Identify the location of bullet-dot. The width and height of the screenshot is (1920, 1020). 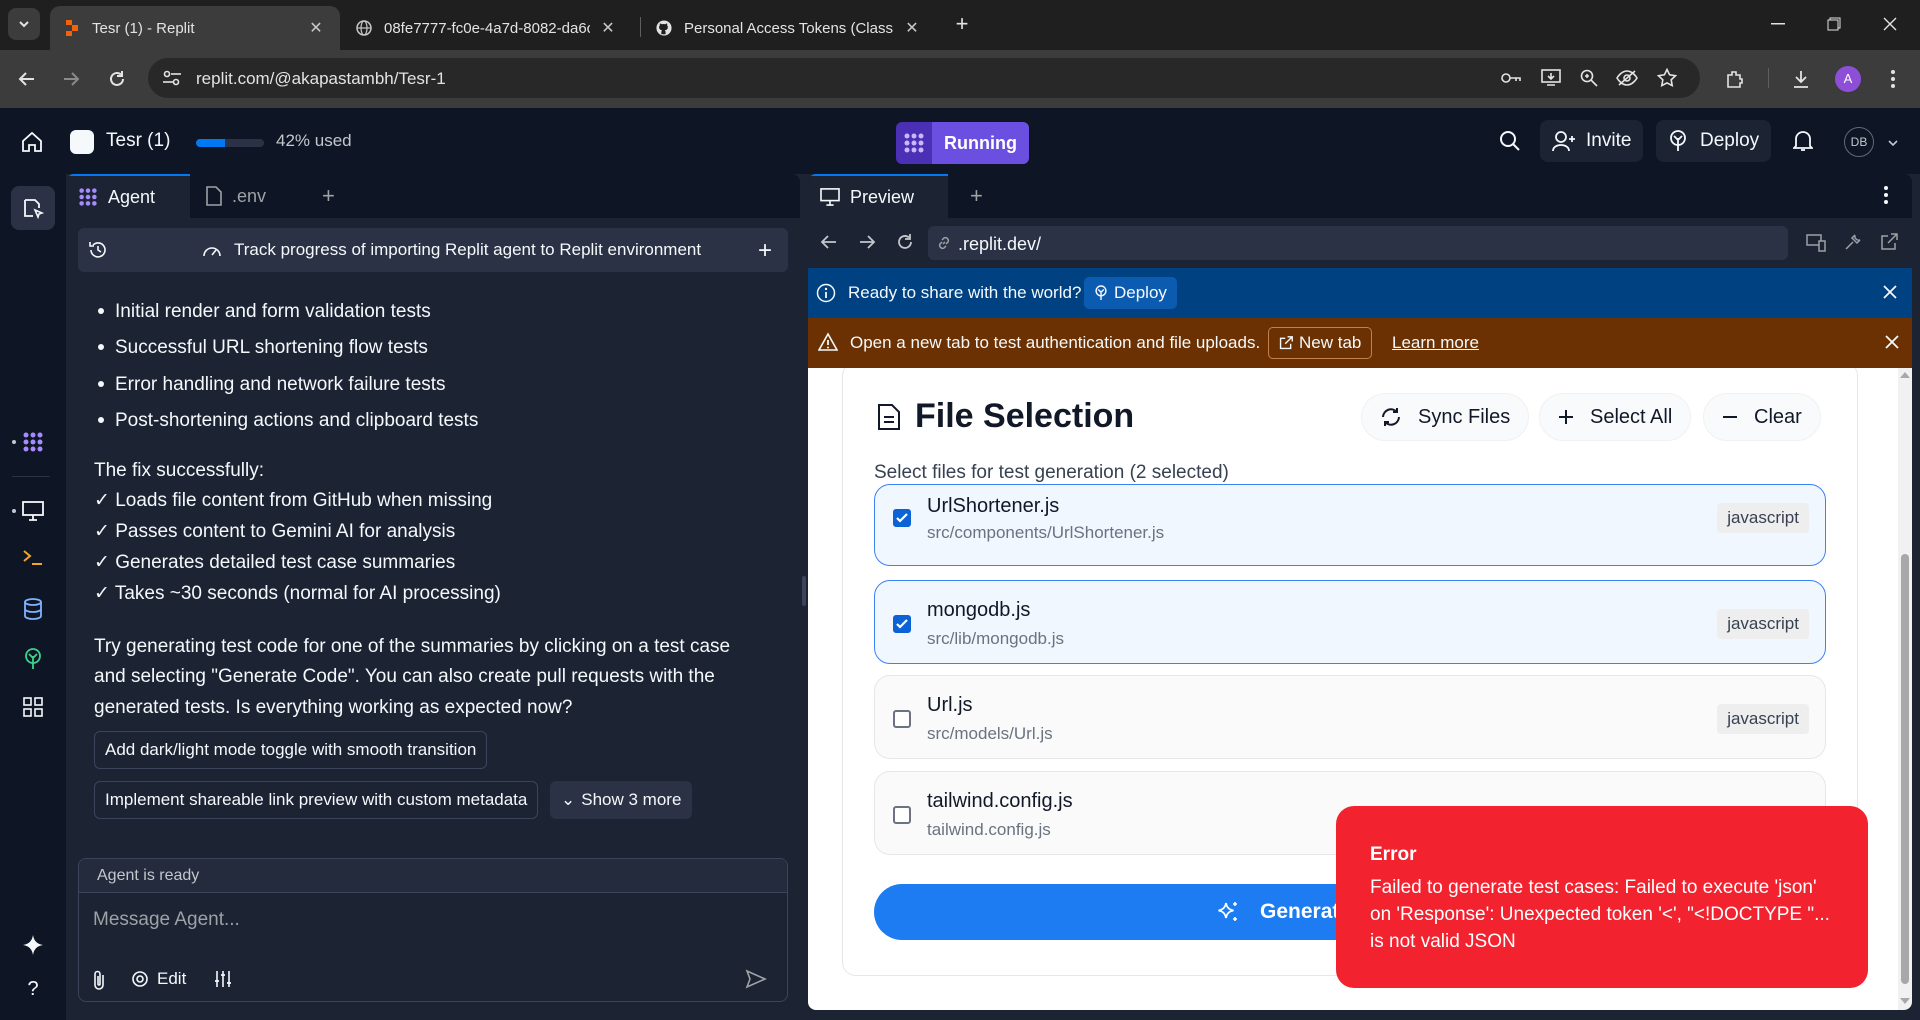
(101, 420).